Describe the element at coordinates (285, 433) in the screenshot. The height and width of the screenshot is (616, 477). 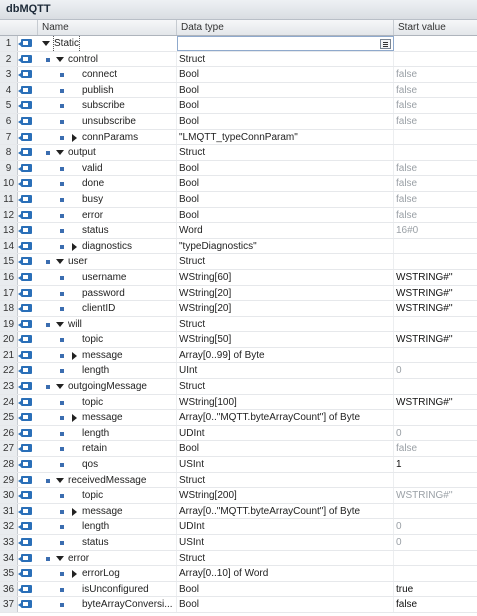
I see `data-type-cell: UDInt` at that location.